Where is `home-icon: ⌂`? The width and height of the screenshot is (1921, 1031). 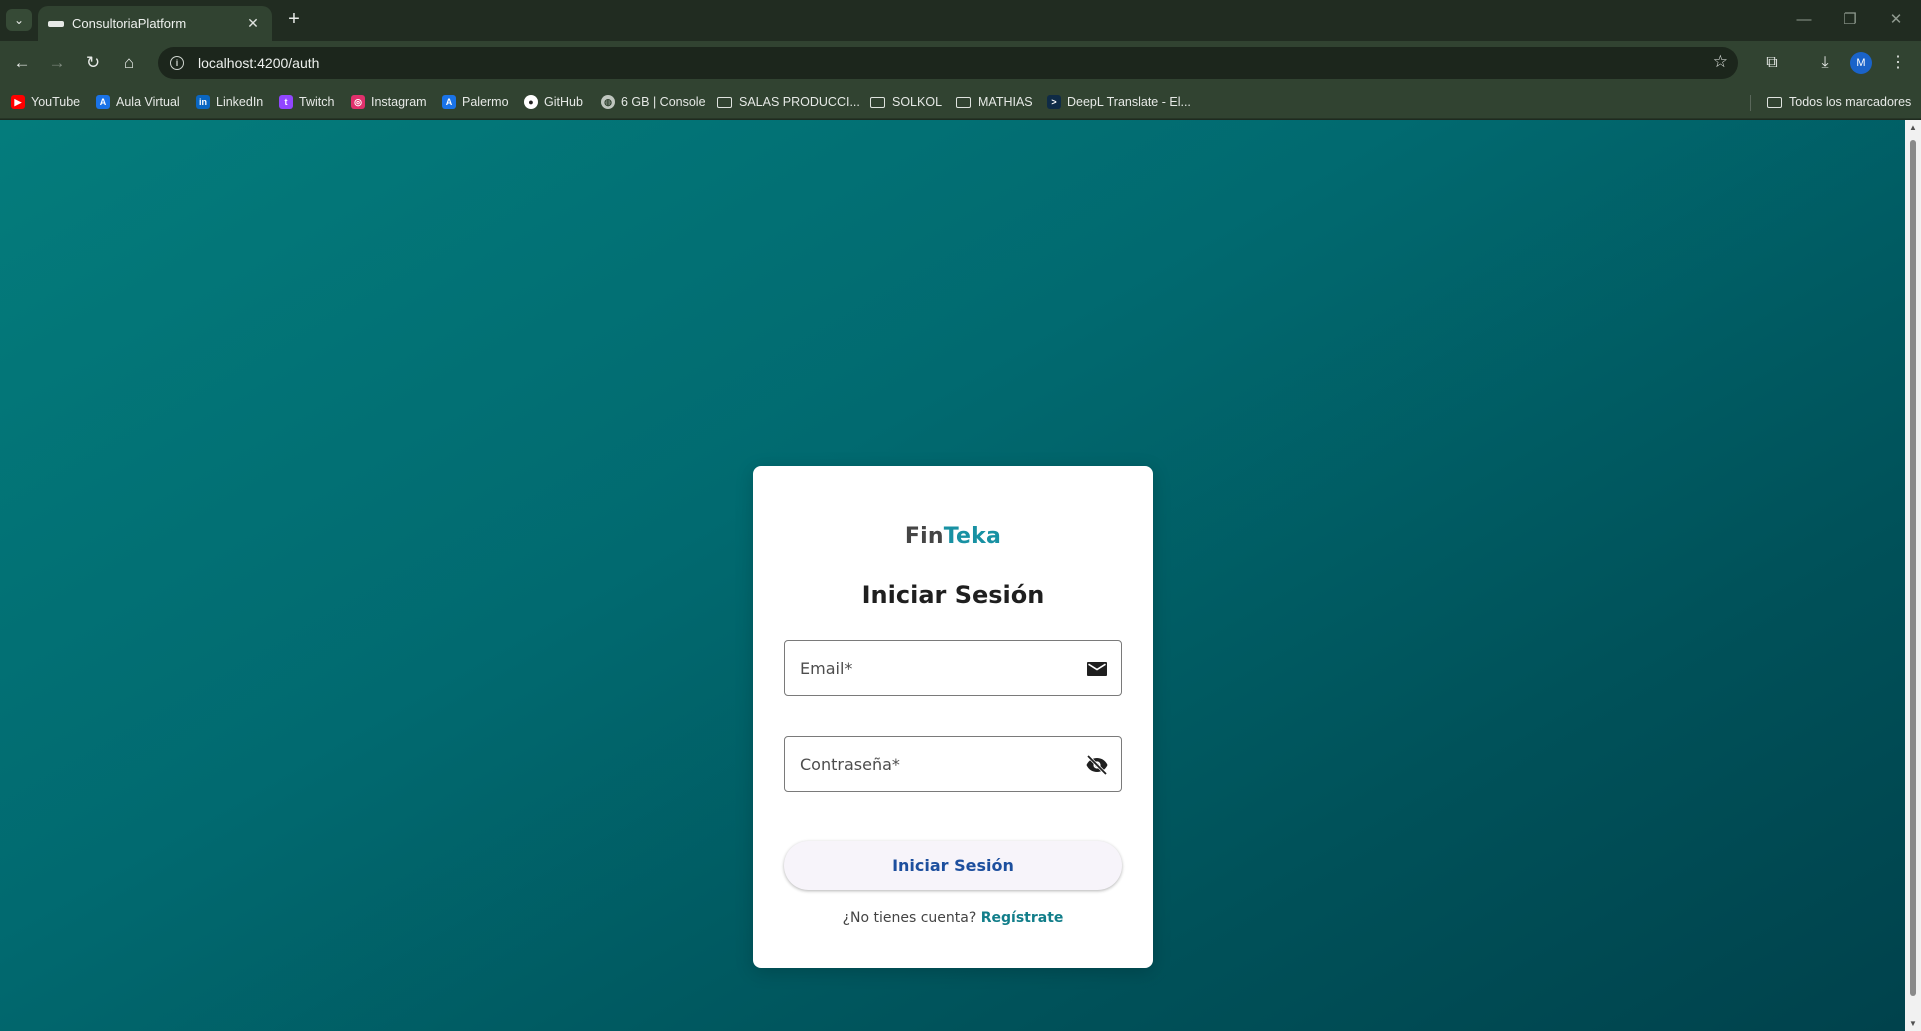
home-icon: ⌂ is located at coordinates (129, 63).